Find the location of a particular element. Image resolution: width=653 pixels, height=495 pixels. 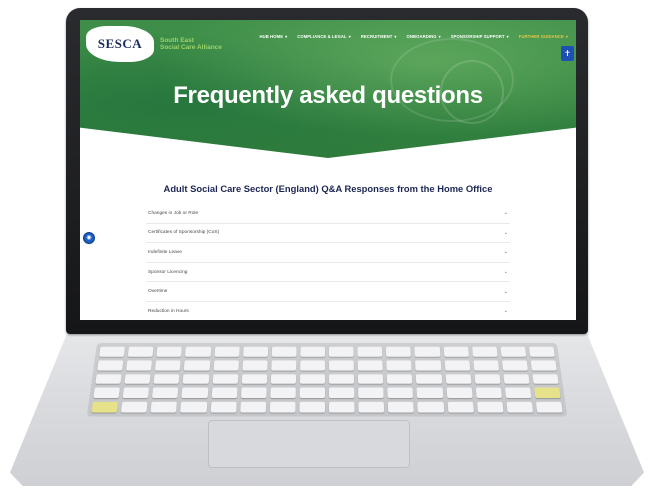

nav-item-label: FURTHER GUIDANCE is located at coordinates (541, 36).